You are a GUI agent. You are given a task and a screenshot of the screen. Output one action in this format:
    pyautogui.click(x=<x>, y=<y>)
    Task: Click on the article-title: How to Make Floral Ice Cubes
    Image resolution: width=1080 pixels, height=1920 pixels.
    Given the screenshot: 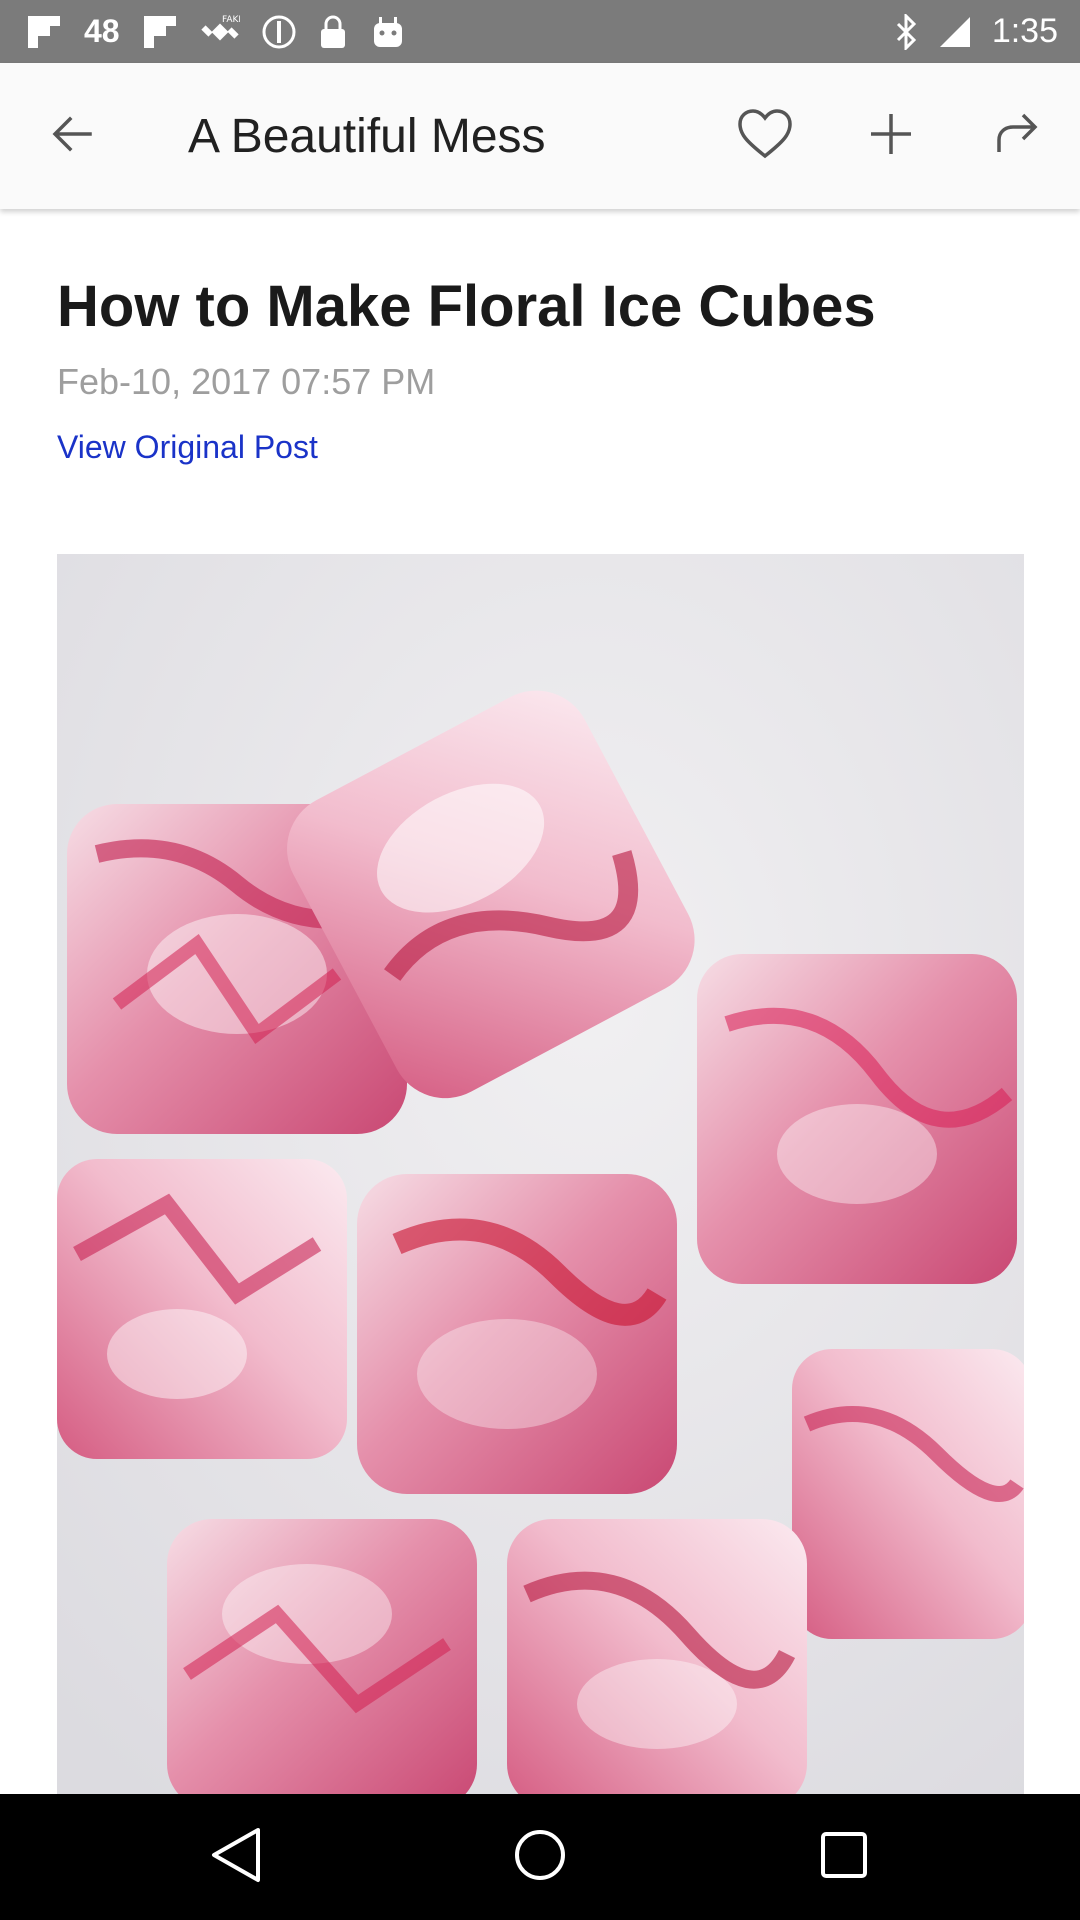 What is the action you would take?
    pyautogui.click(x=466, y=306)
    